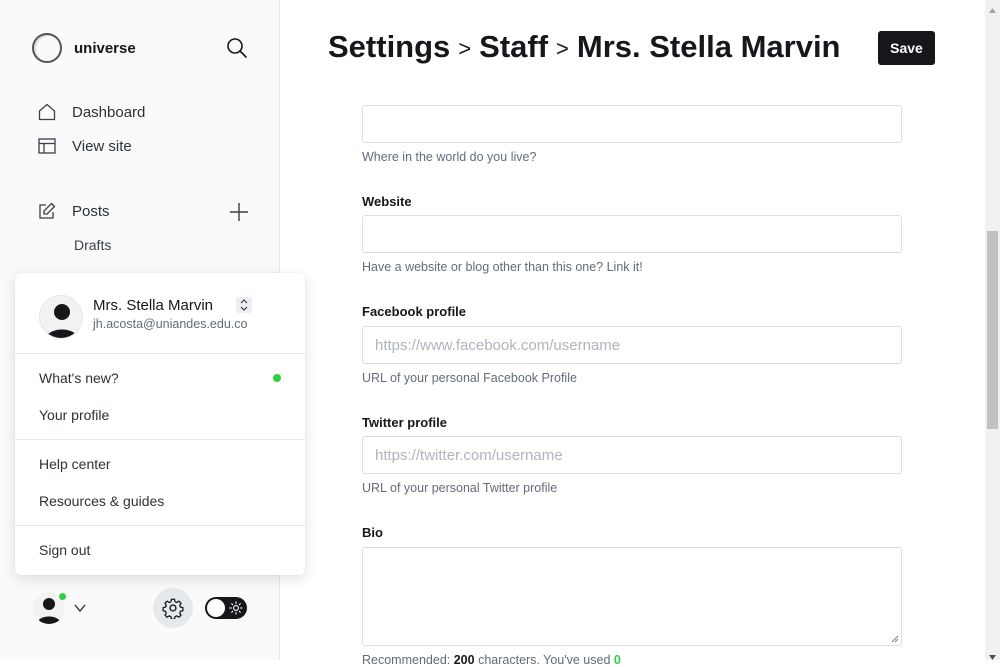 The height and width of the screenshot is (667, 1000). I want to click on menu-item-resources: Resources & guides, so click(101, 501).